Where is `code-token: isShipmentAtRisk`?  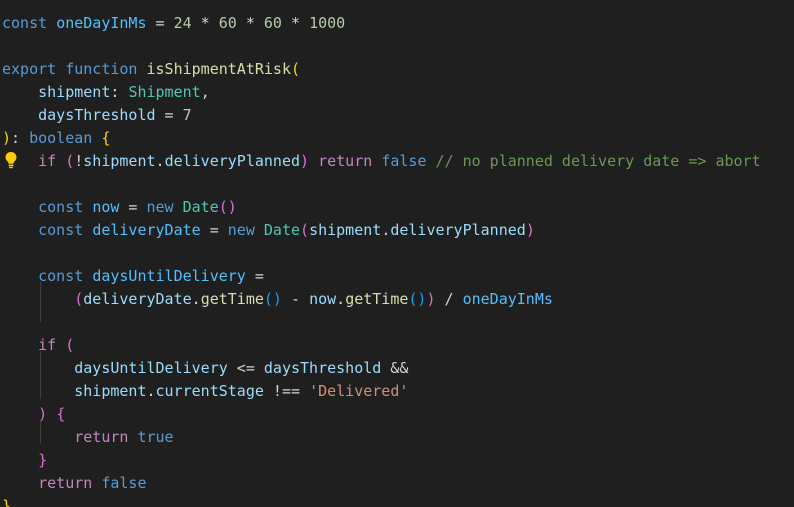
code-token: isShipmentAtRisk is located at coordinates (219, 69).